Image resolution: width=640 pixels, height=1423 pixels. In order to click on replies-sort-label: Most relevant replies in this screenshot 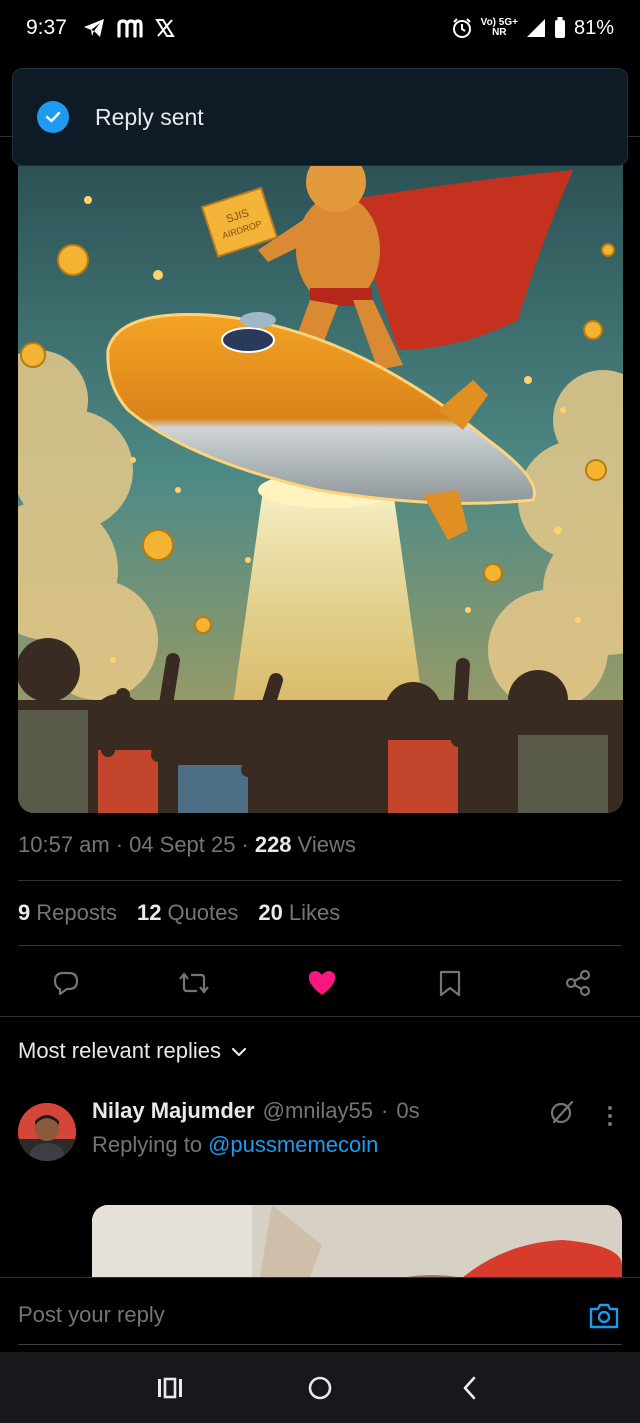, I will do `click(119, 1050)`.